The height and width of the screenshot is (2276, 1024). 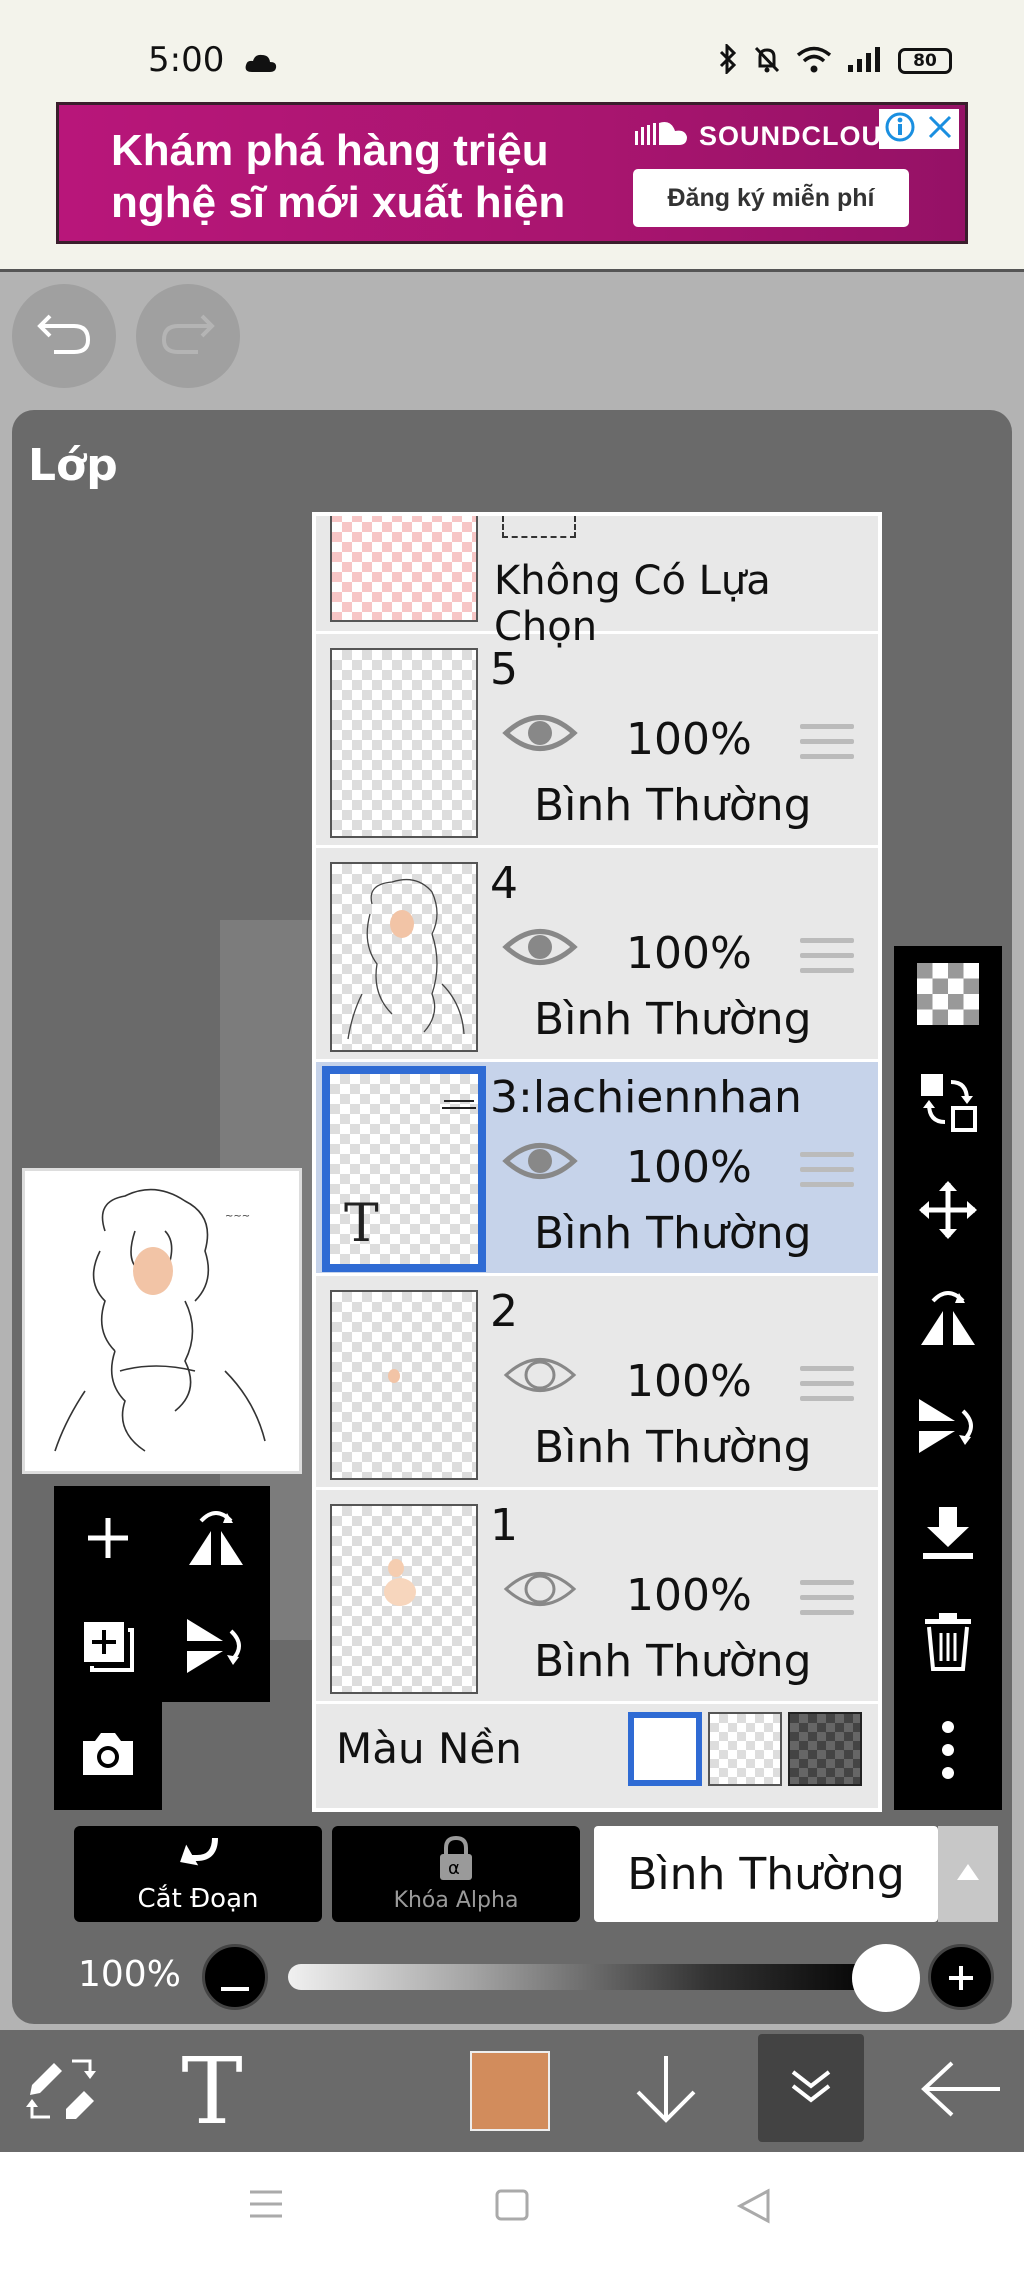 What do you see at coordinates (767, 61) in the screenshot?
I see `mute-bell-icon` at bounding box center [767, 61].